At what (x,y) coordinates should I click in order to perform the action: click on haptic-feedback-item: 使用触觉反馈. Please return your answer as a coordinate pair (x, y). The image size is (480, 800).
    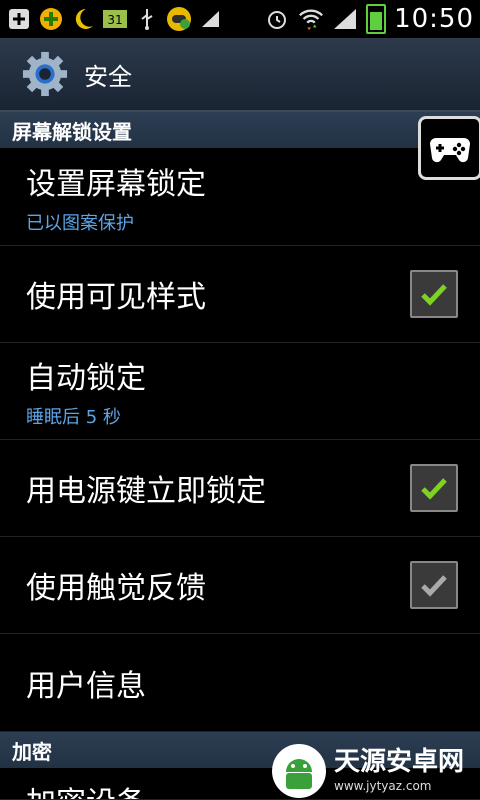
    Looking at the image, I should click on (240, 585).